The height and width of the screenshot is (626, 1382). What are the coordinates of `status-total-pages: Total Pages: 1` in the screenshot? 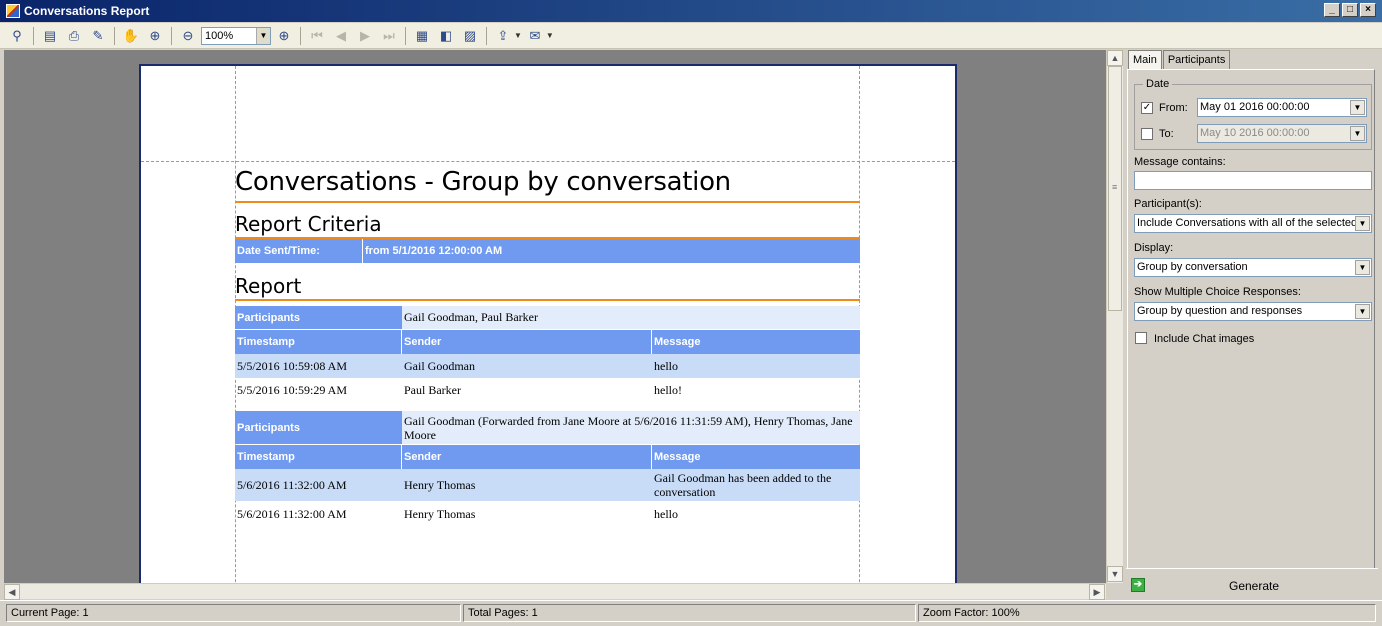 It's located at (689, 613).